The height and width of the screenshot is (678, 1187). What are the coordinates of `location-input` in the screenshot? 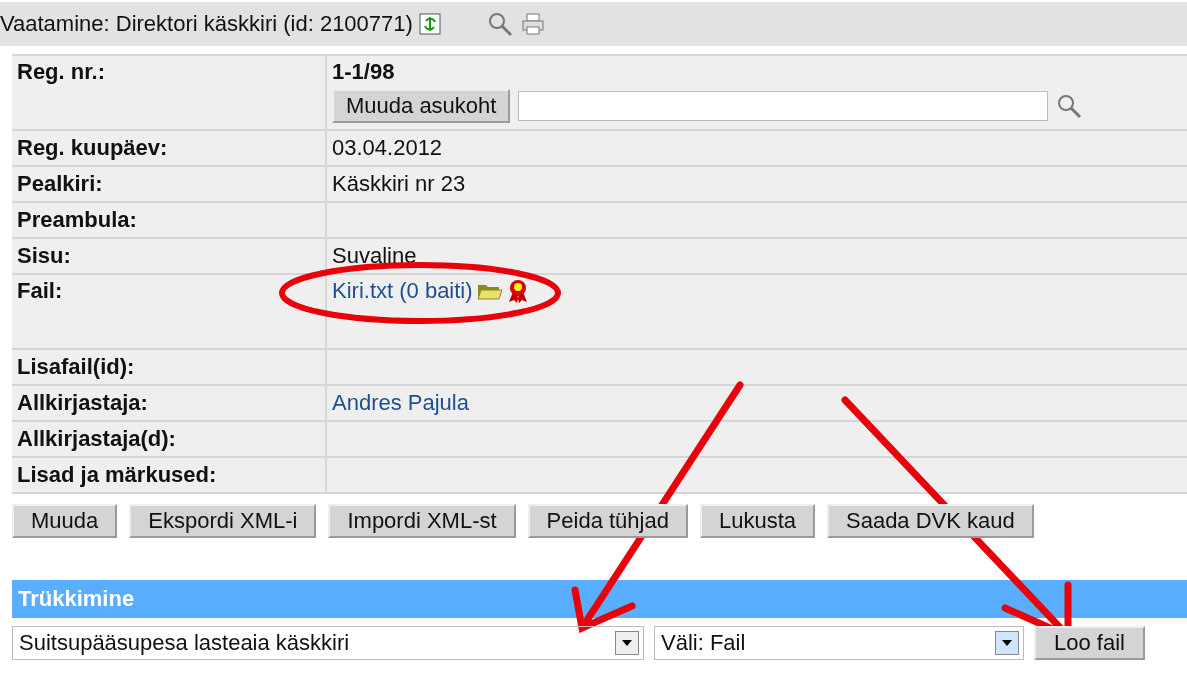 It's located at (783, 106).